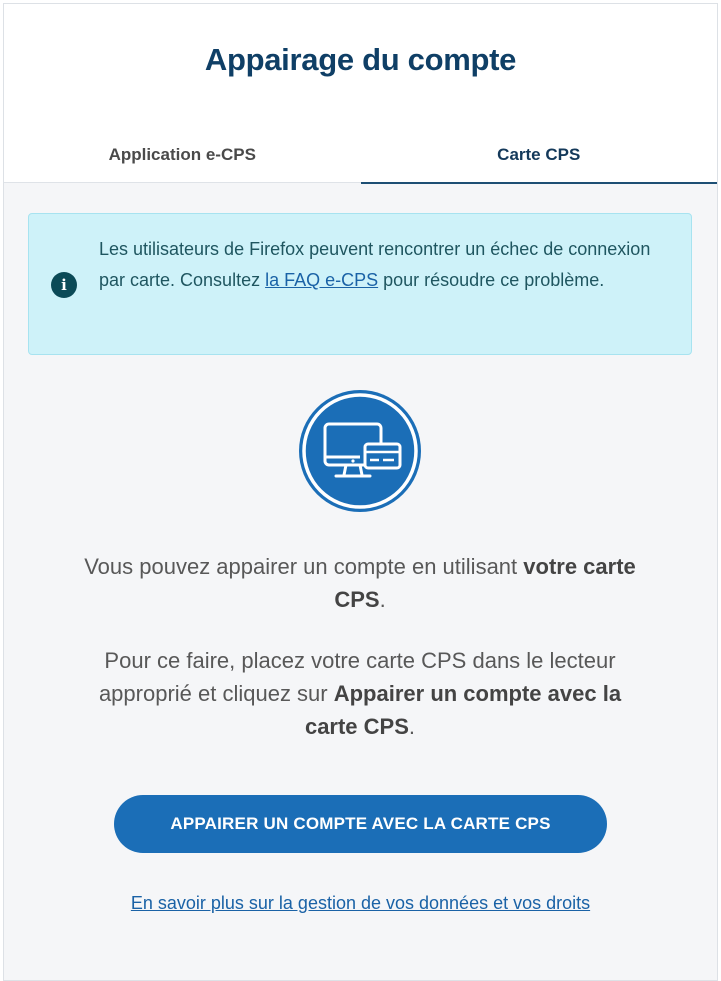 The width and height of the screenshot is (721, 981). I want to click on faq-ecps-link: la FAQ e-CPS, so click(321, 280).